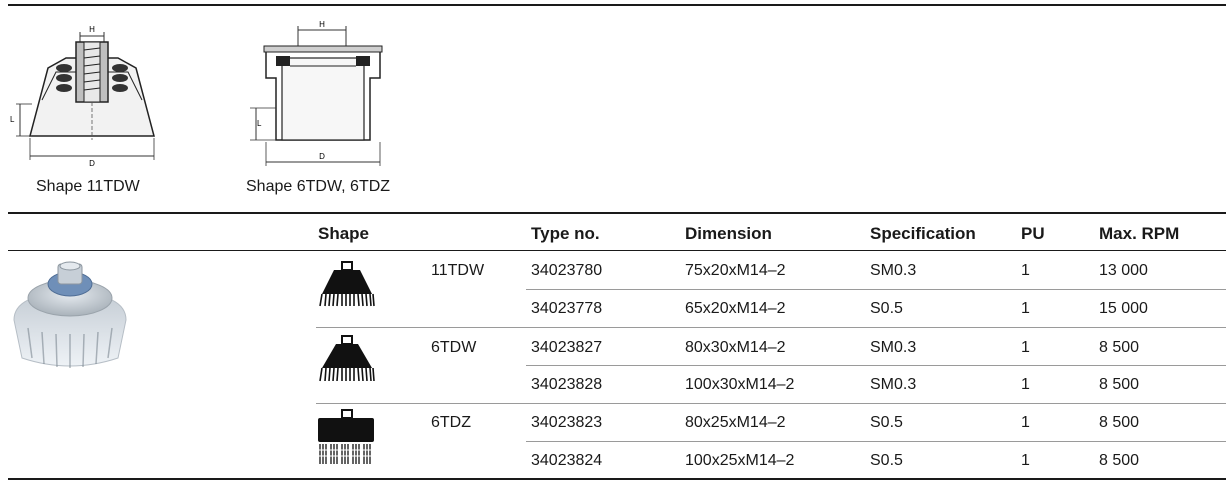  Describe the element at coordinates (259, 123) in the screenshot. I see `dim-l-label-2: L` at that location.